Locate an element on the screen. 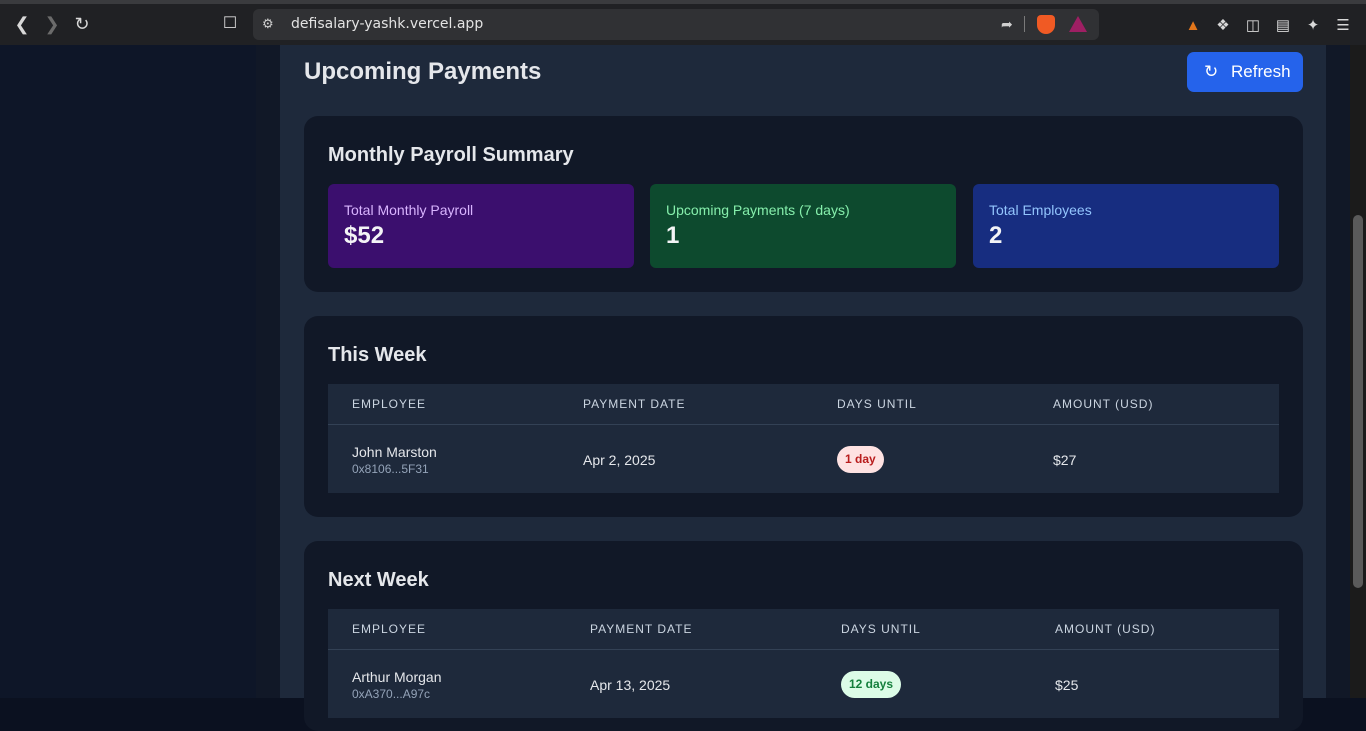  url-text: defisalary-yashk.vercel.app is located at coordinates (387, 24).